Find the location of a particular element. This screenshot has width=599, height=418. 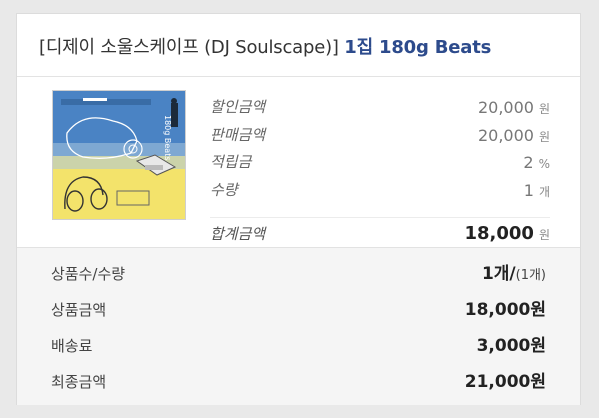

subtotal-value: 18,000 is located at coordinates (499, 233).